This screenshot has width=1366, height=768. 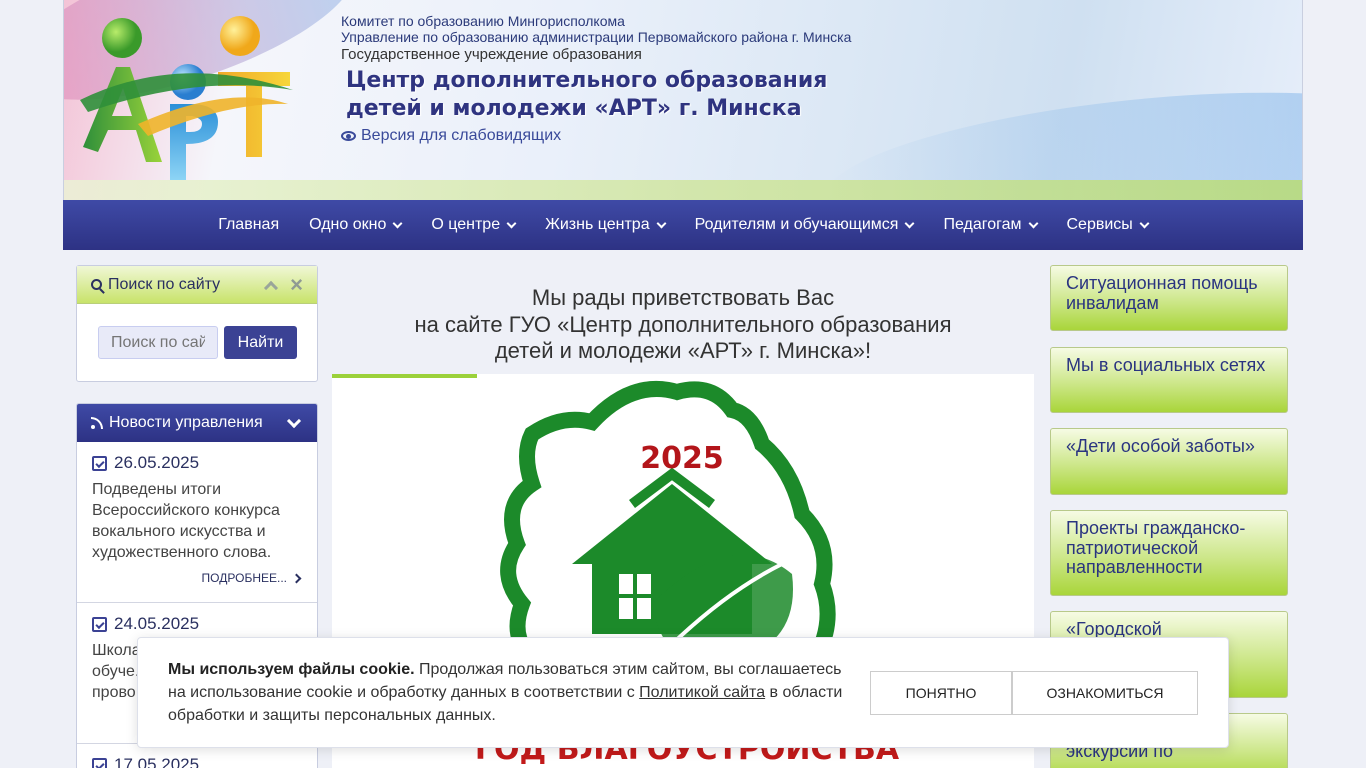 What do you see at coordinates (1099, 224) in the screenshot?
I see `nav-label: Сервисы` at bounding box center [1099, 224].